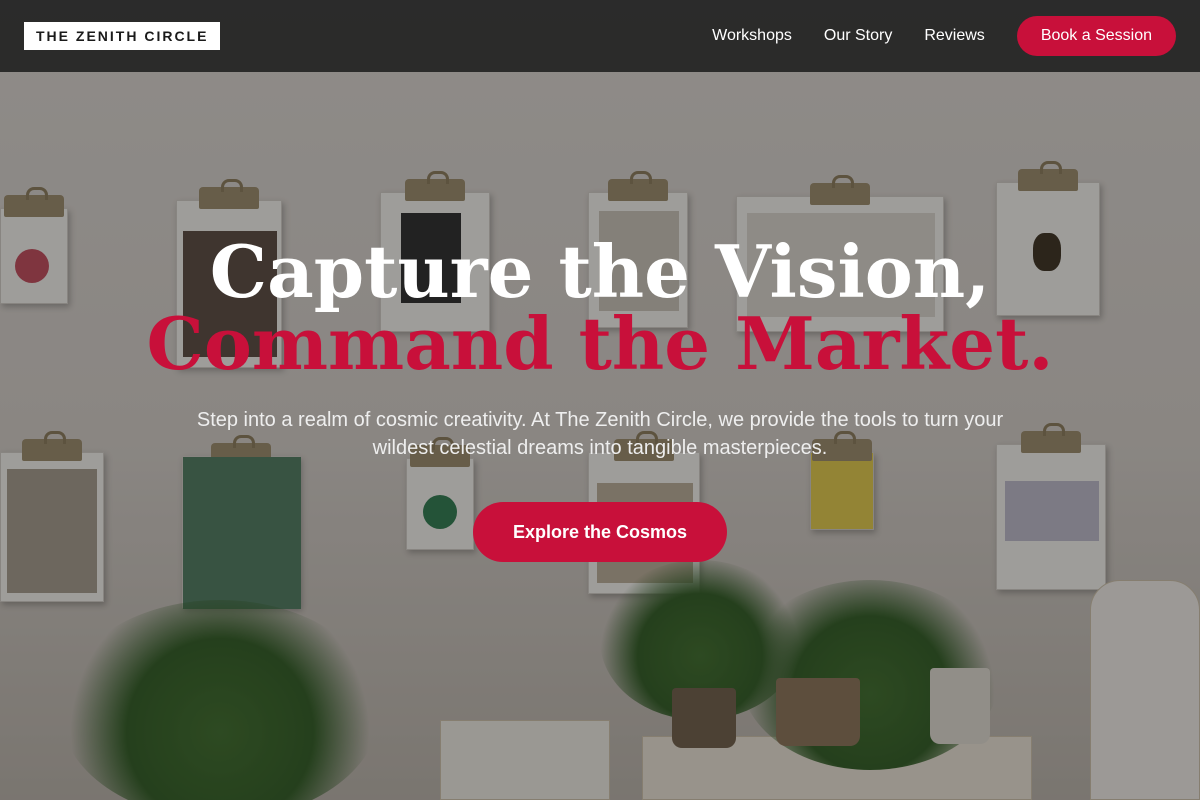 The image size is (1200, 800). Describe the element at coordinates (858, 36) in the screenshot. I see `nav-link-our-story: Our Story` at that location.